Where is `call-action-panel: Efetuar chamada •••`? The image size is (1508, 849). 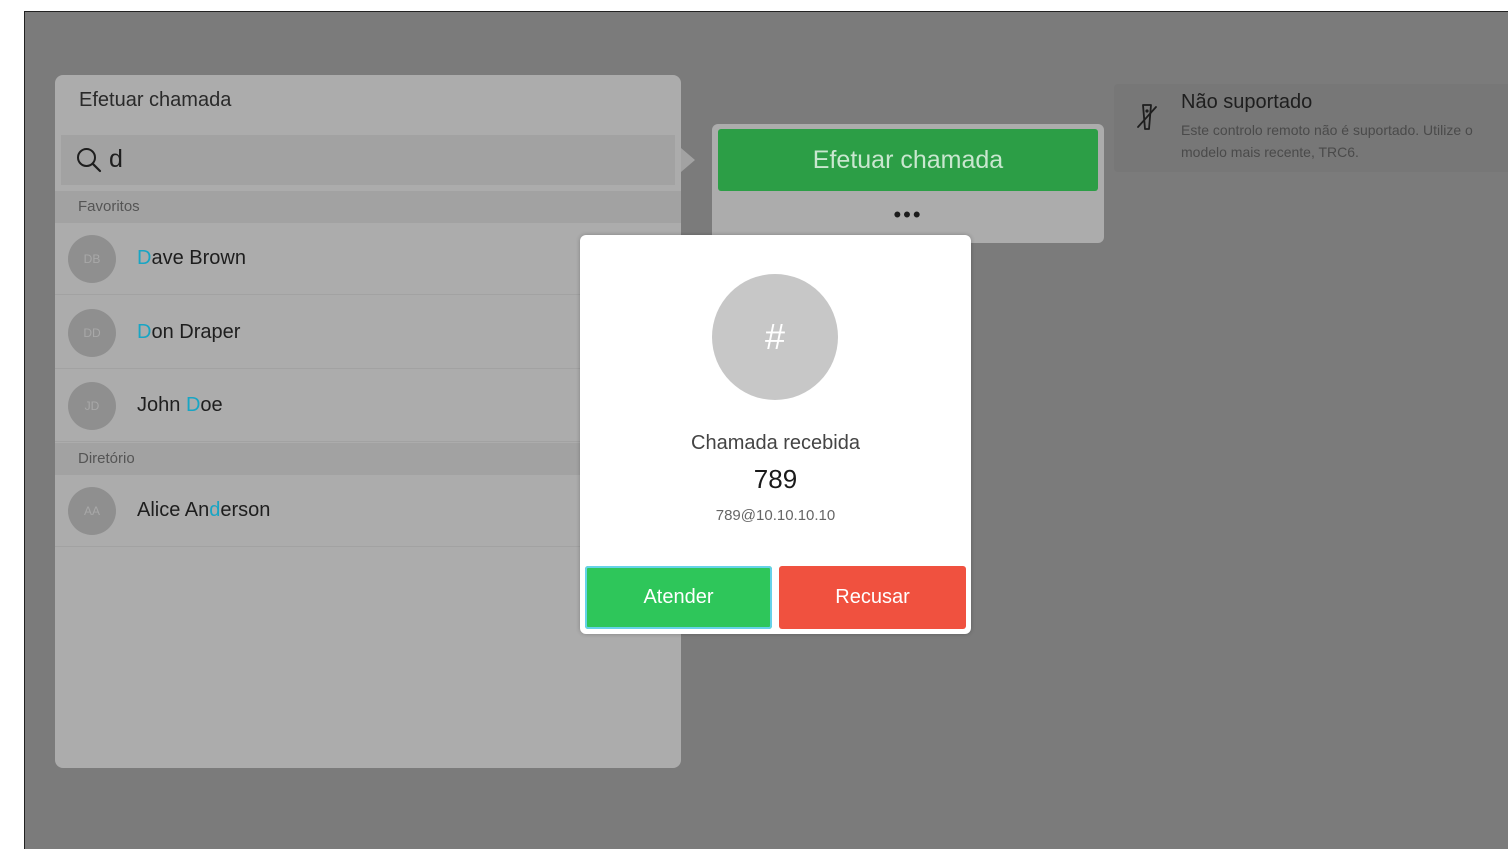
call-action-panel: Efetuar chamada ••• is located at coordinates (908, 183).